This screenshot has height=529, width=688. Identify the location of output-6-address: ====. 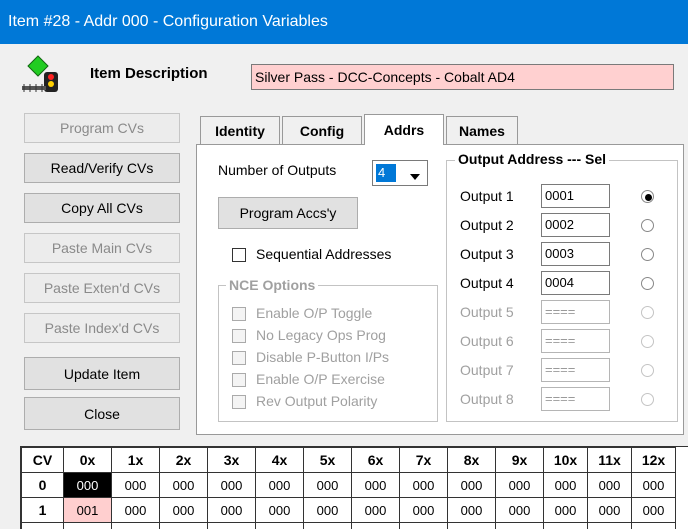
(575, 341).